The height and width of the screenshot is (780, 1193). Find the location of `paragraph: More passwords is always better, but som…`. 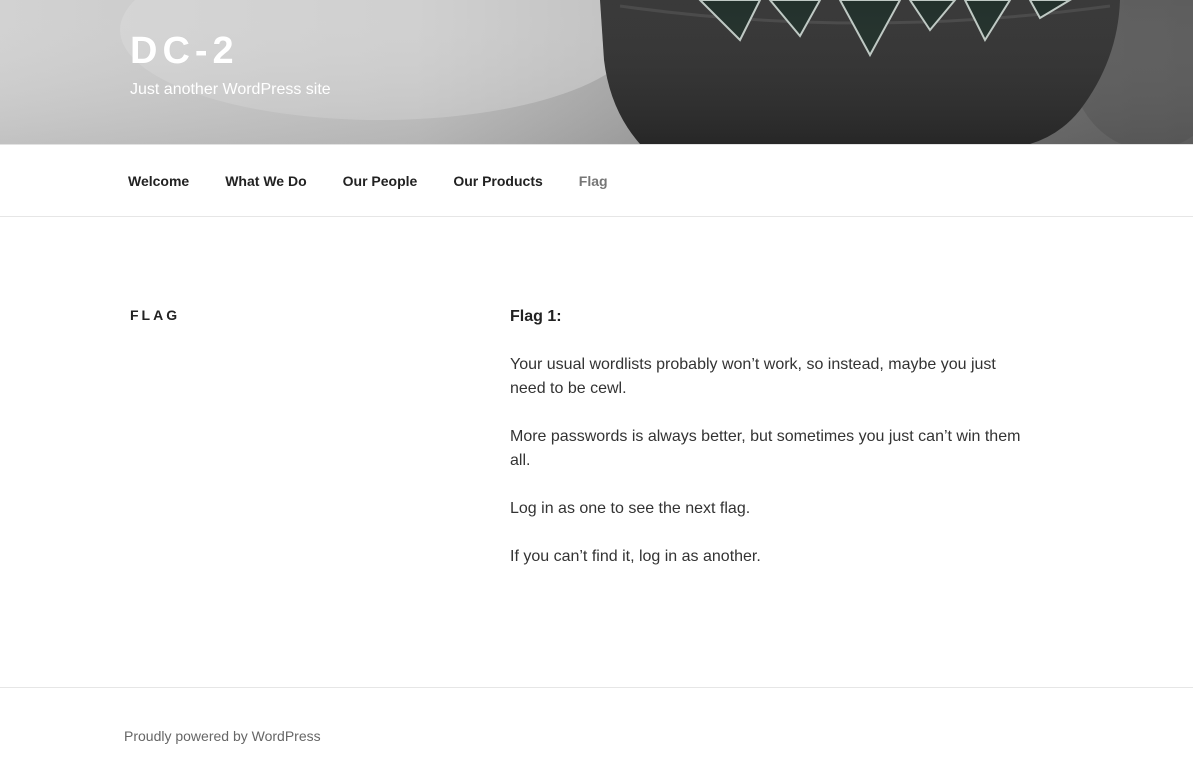

paragraph: More passwords is always better, but som… is located at coordinates (765, 448).